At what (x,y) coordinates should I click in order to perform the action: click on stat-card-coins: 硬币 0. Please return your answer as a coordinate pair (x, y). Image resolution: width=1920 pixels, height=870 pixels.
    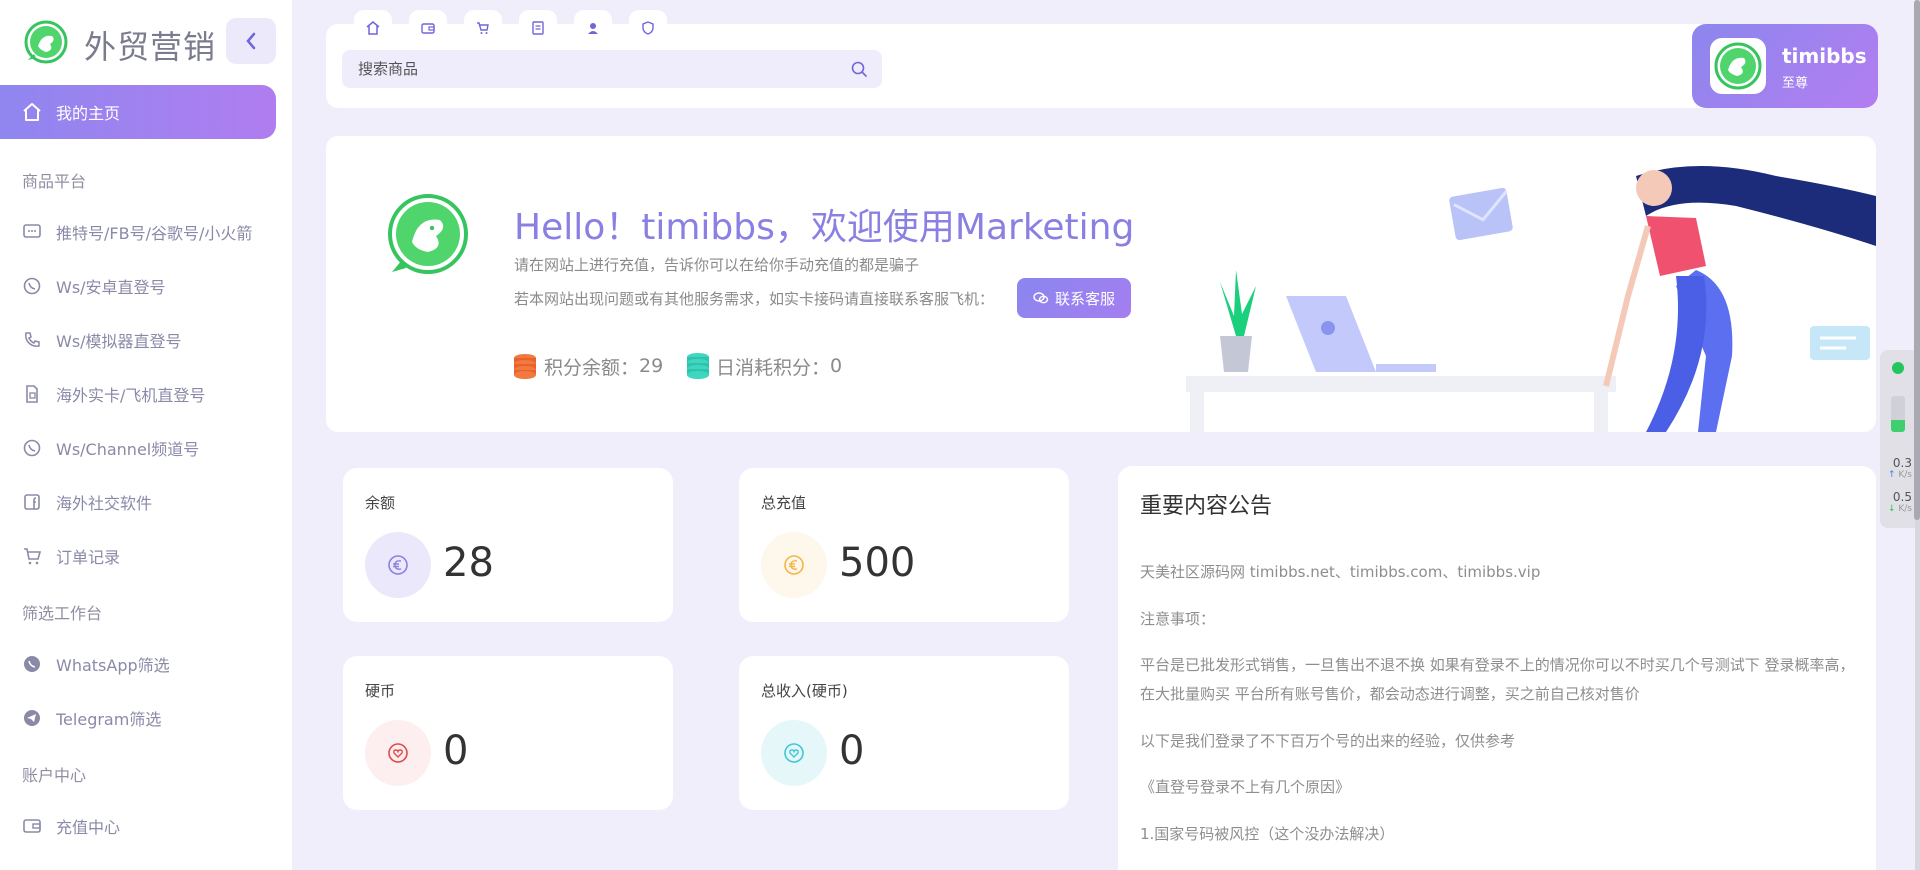
    Looking at the image, I should click on (508, 733).